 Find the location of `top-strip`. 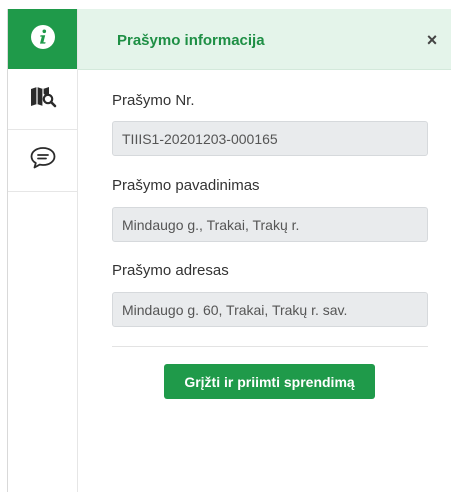

top-strip is located at coordinates (225, 4).